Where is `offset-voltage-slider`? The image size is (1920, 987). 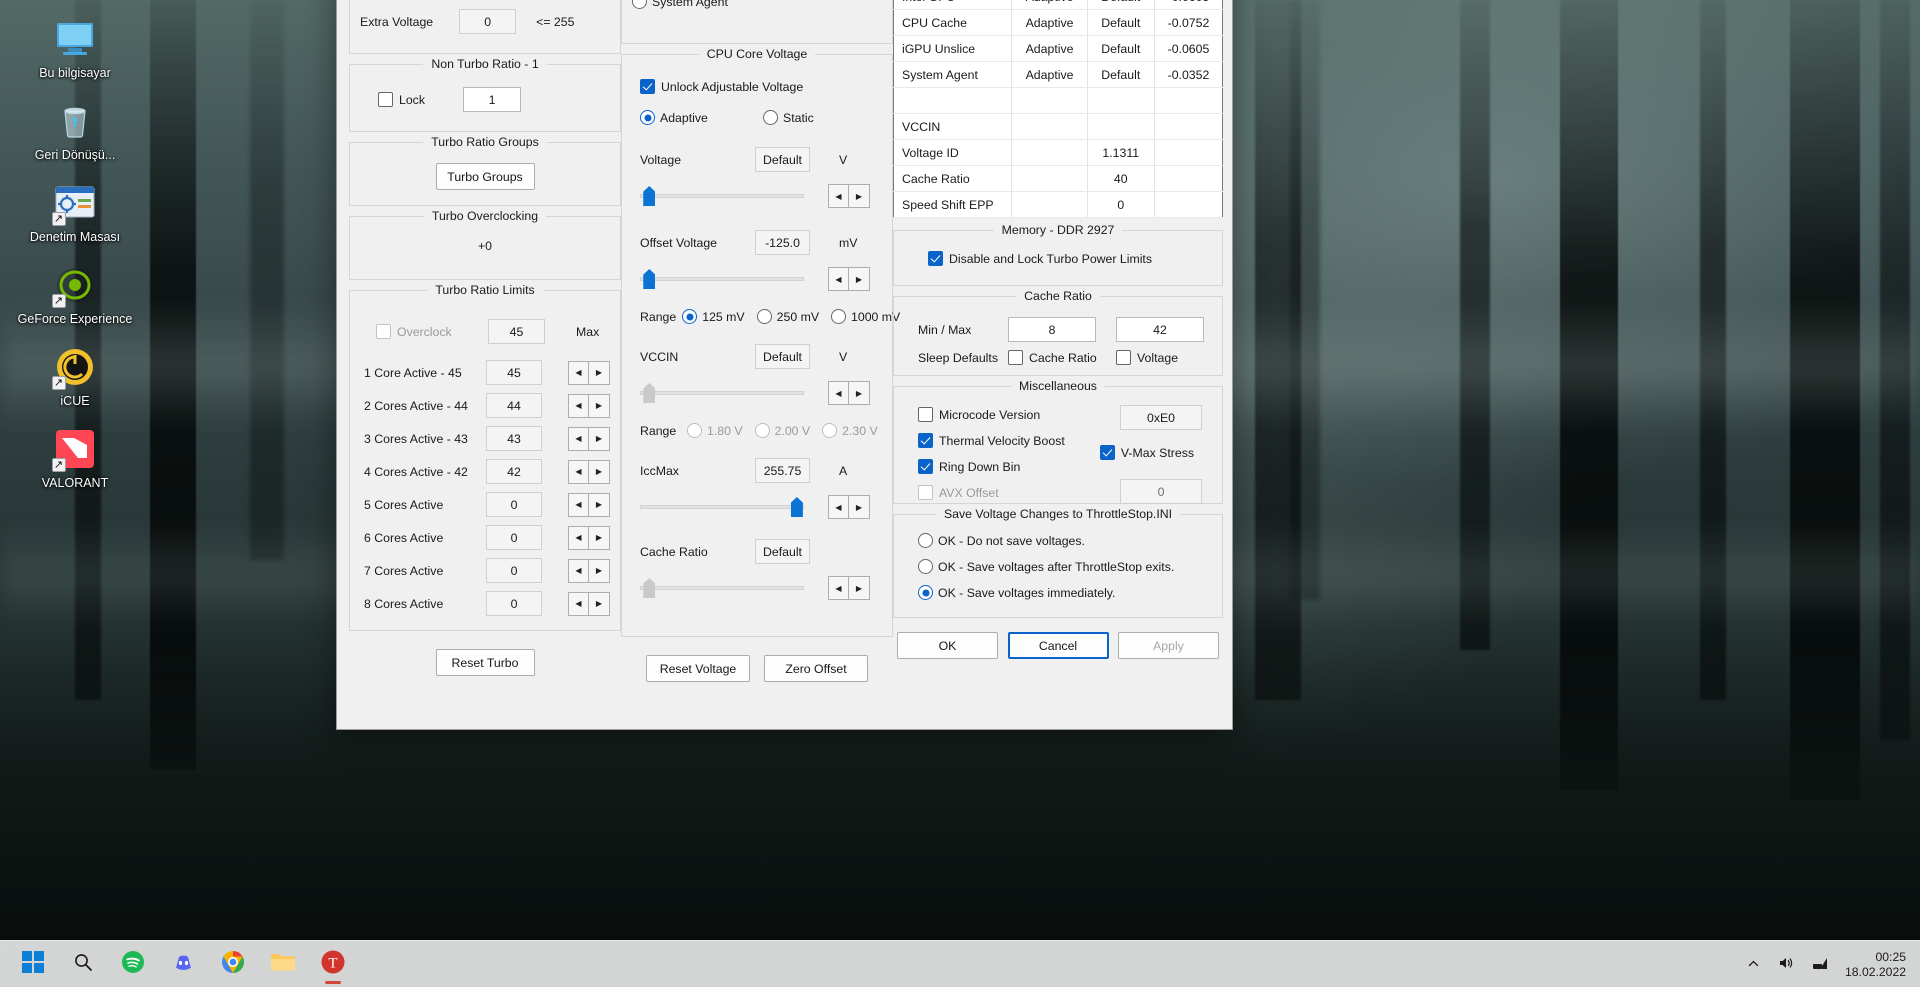 offset-voltage-slider is located at coordinates (722, 279).